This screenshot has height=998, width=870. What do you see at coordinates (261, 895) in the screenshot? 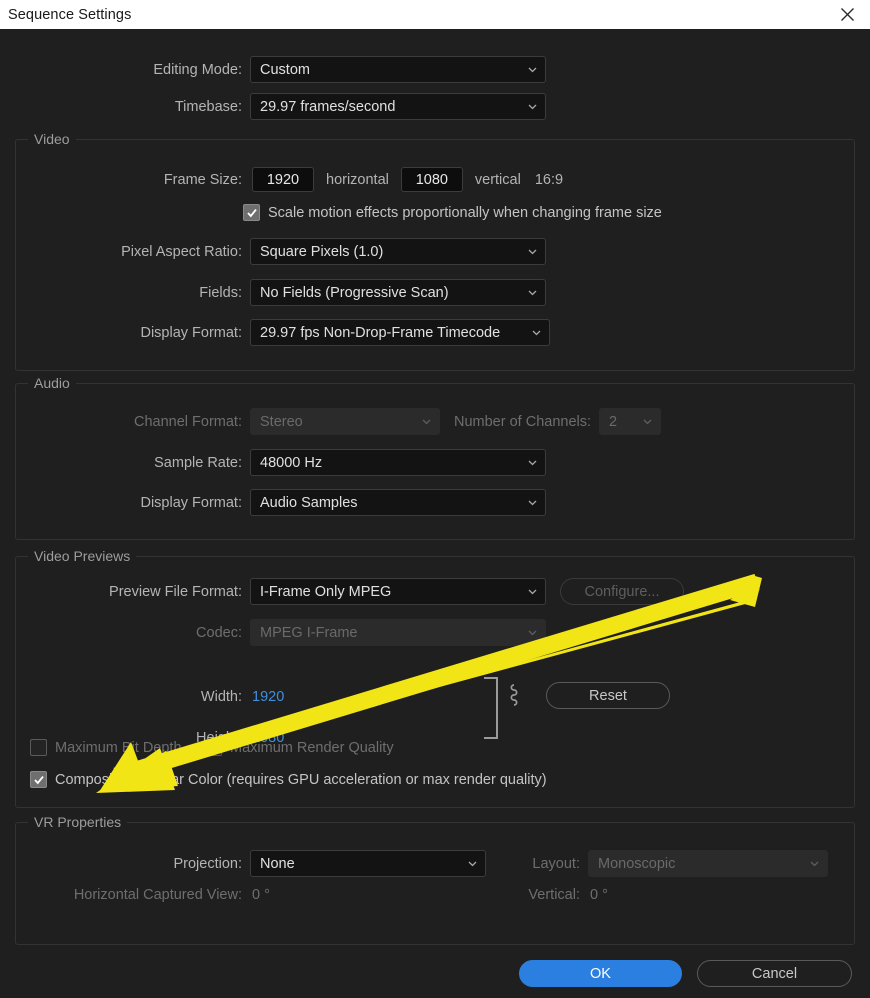
I see `horizontal-captured-view-value: 0 °` at bounding box center [261, 895].